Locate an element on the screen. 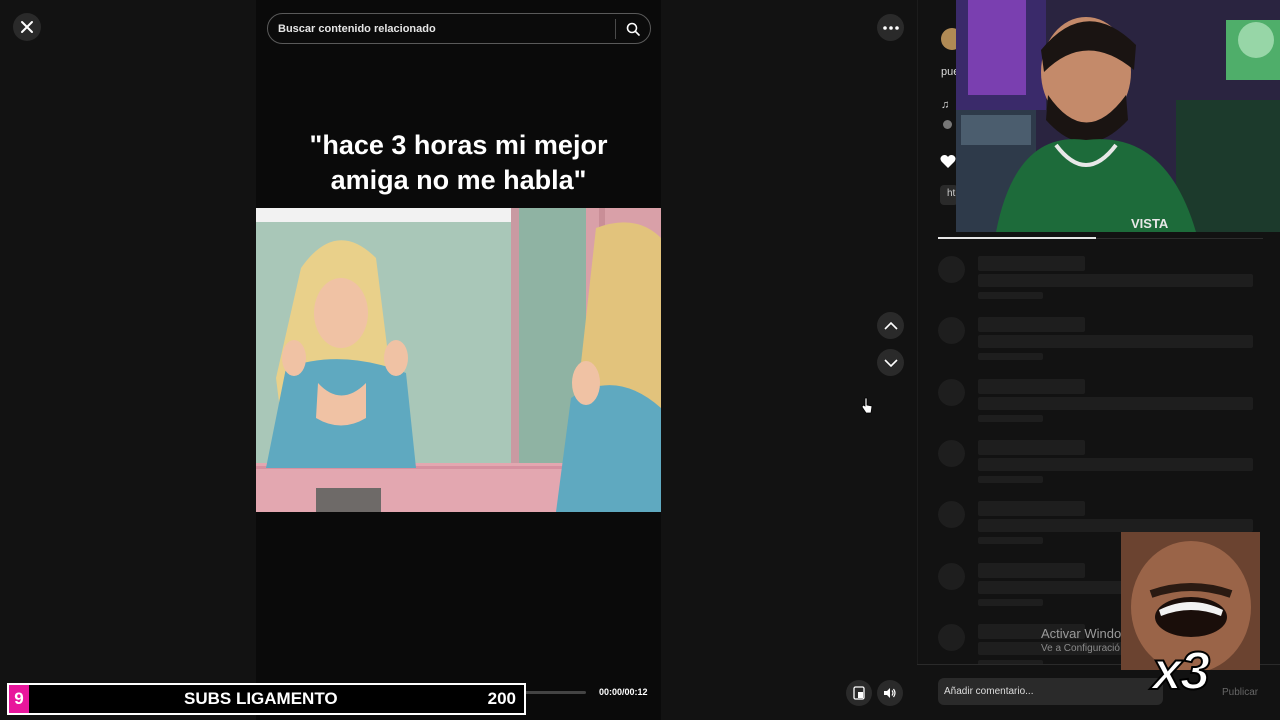 The width and height of the screenshot is (1280, 720). close-icon is located at coordinates (27, 27).